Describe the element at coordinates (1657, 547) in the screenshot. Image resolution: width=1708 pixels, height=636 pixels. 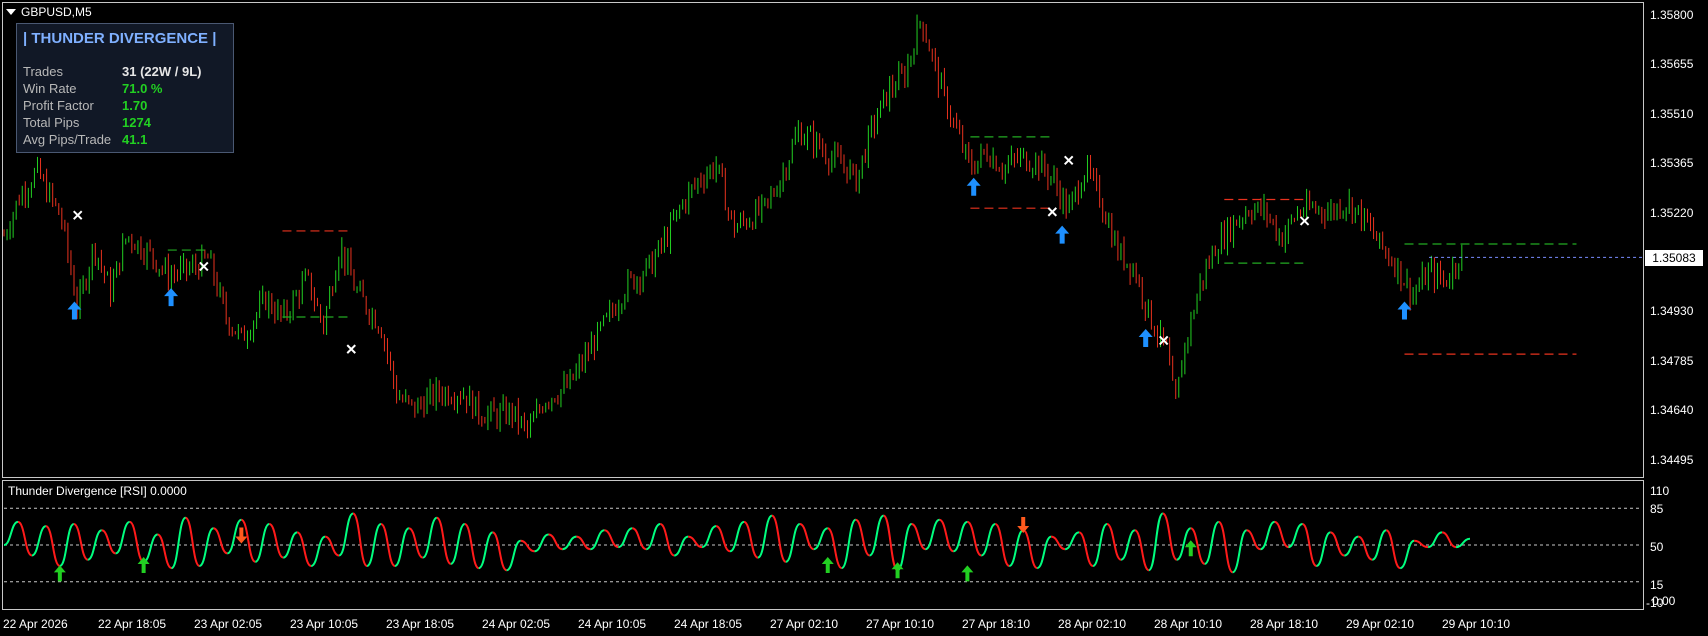
I see `indicator-level-label: 50` at that location.